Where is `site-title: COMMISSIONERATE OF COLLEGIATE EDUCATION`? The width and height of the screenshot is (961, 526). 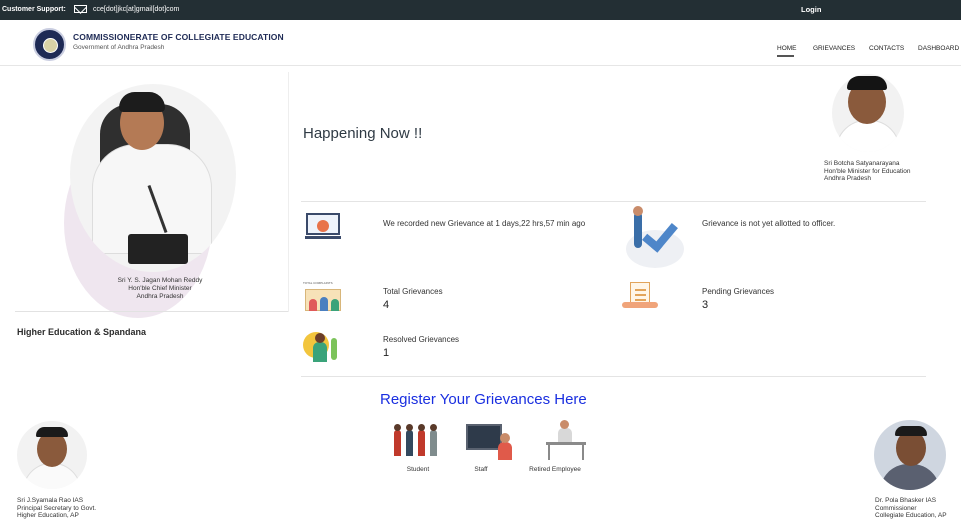 site-title: COMMISSIONERATE OF COLLEGIATE EDUCATION is located at coordinates (178, 37).